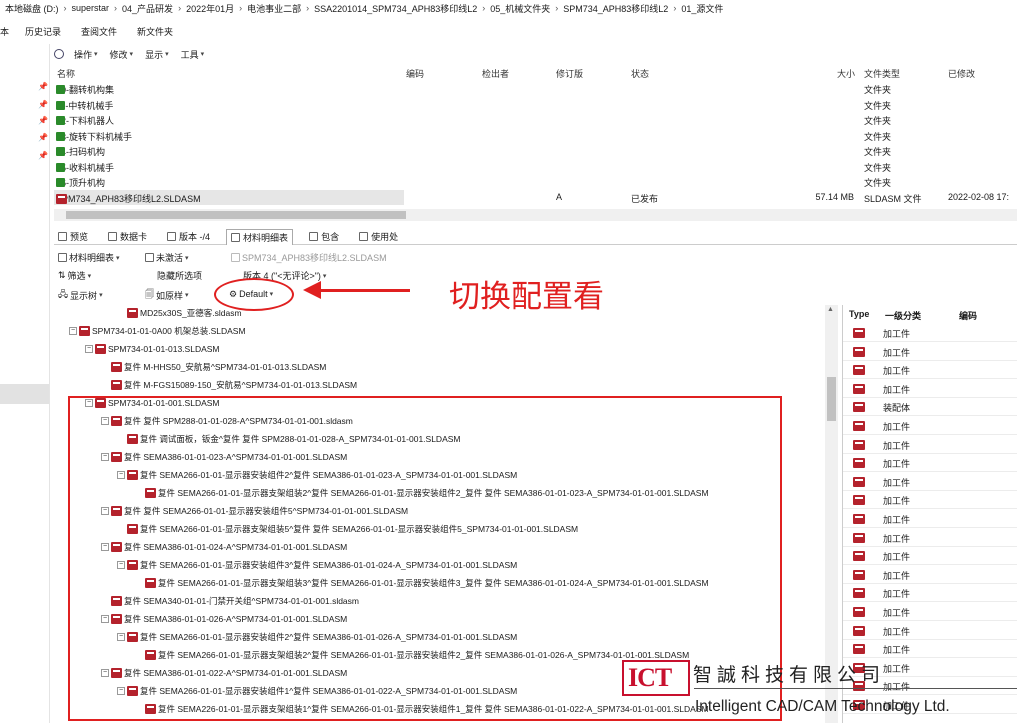 Image resolution: width=1017 pixels, height=723 pixels. I want to click on tab-contains: 包含, so click(324, 237).